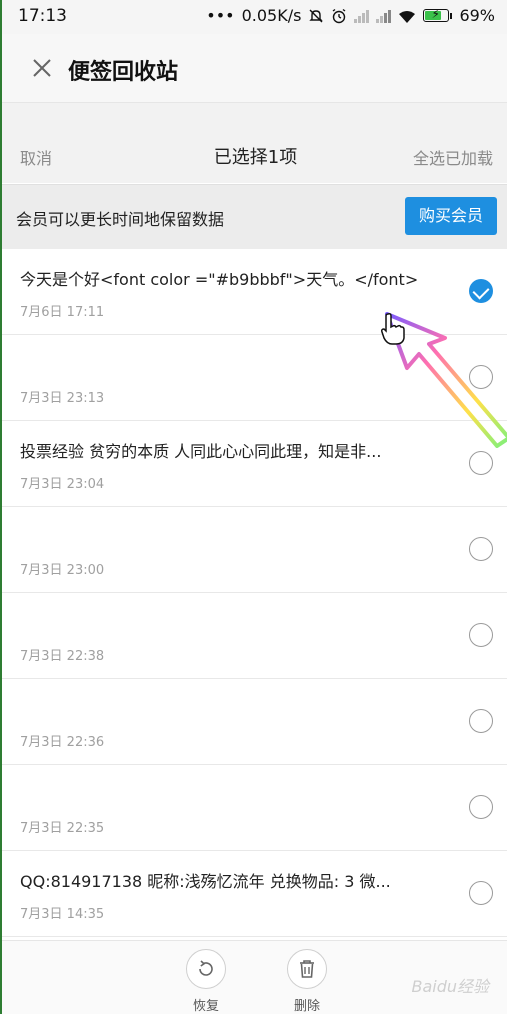  What do you see at coordinates (254, 550) in the screenshot?
I see `list-item: 7月3日 23:00` at bounding box center [254, 550].